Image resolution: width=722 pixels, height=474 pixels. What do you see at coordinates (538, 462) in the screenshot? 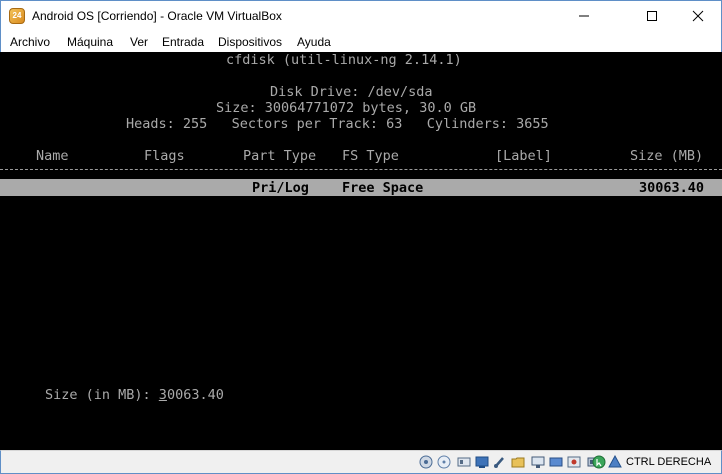
I see `display-icon` at bounding box center [538, 462].